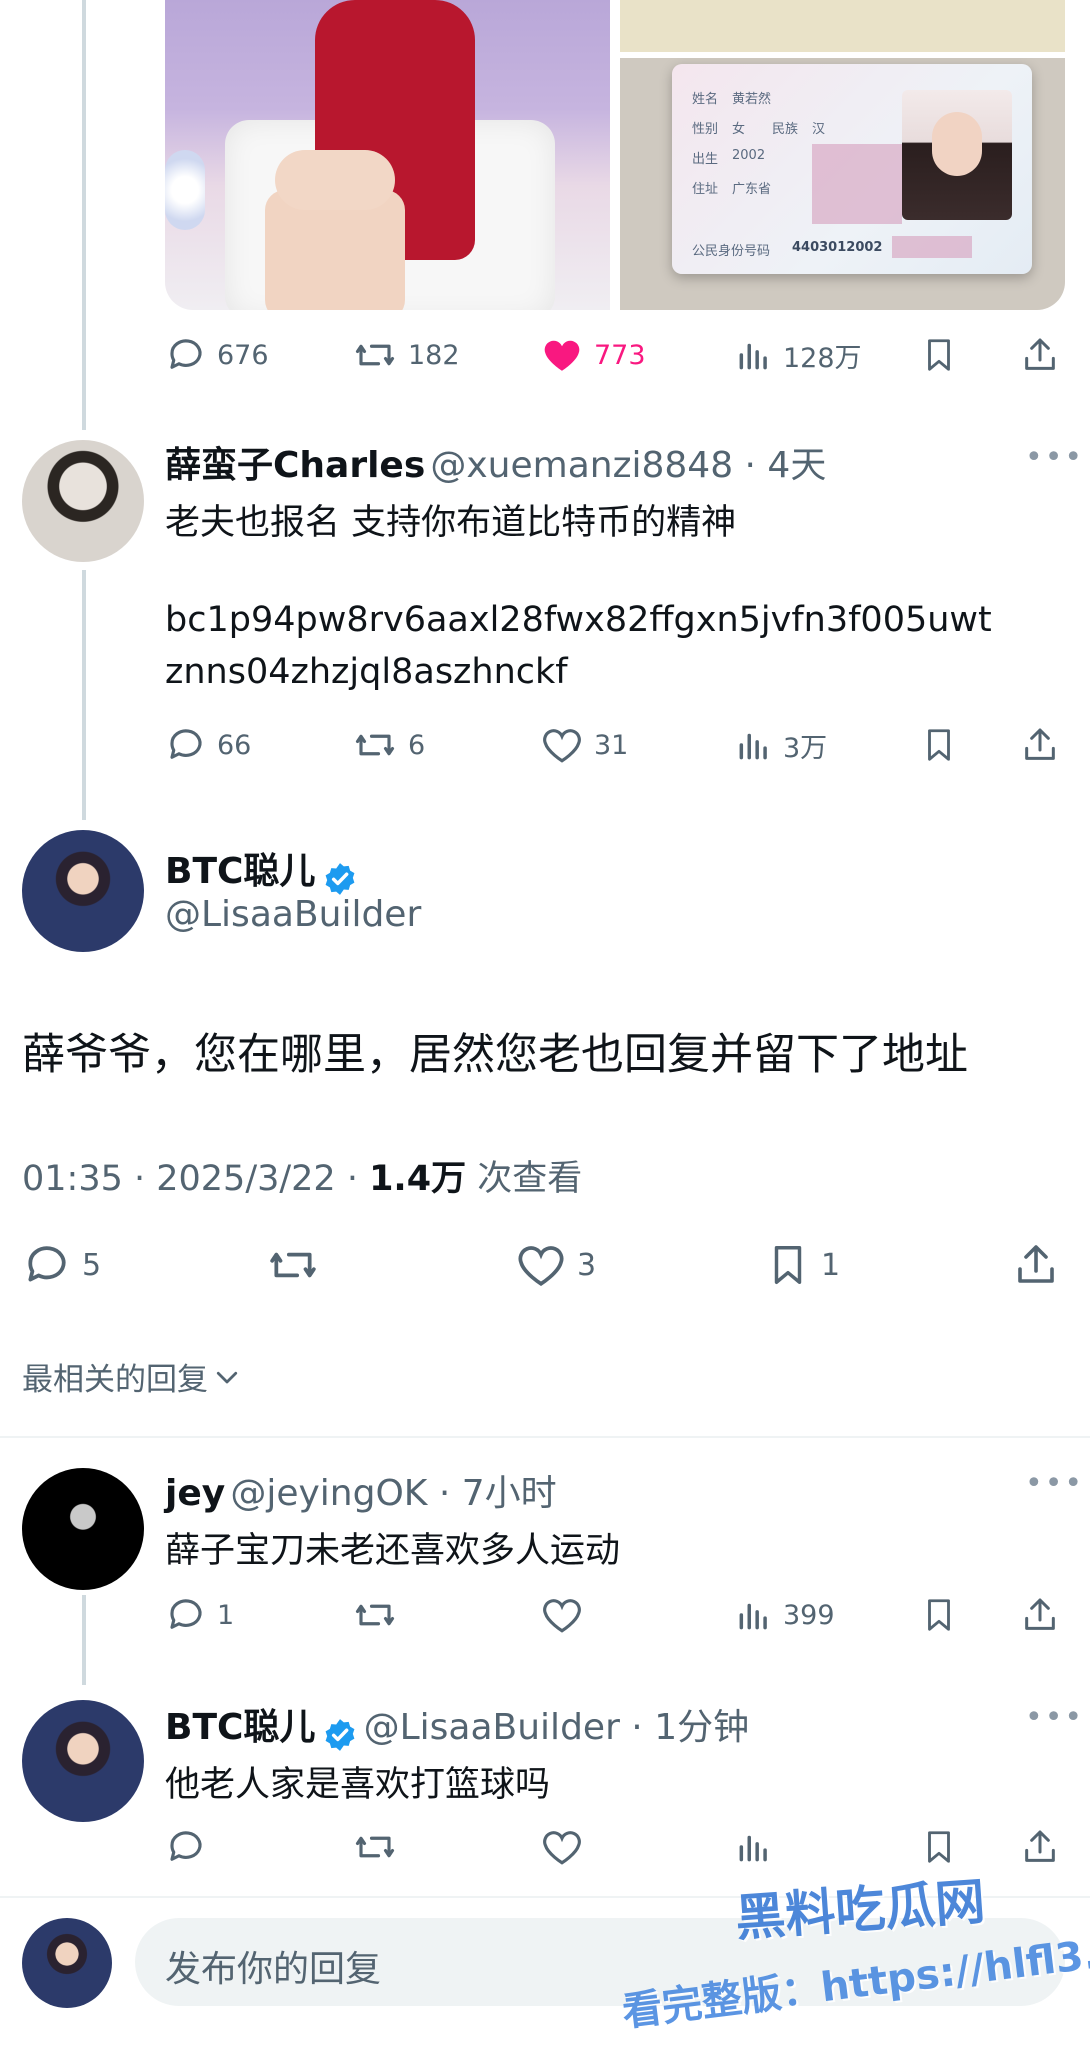 This screenshot has height=2048, width=1090. What do you see at coordinates (393, 1493) in the screenshot?
I see `reply2-meta: @jeyingOK · 7小时` at bounding box center [393, 1493].